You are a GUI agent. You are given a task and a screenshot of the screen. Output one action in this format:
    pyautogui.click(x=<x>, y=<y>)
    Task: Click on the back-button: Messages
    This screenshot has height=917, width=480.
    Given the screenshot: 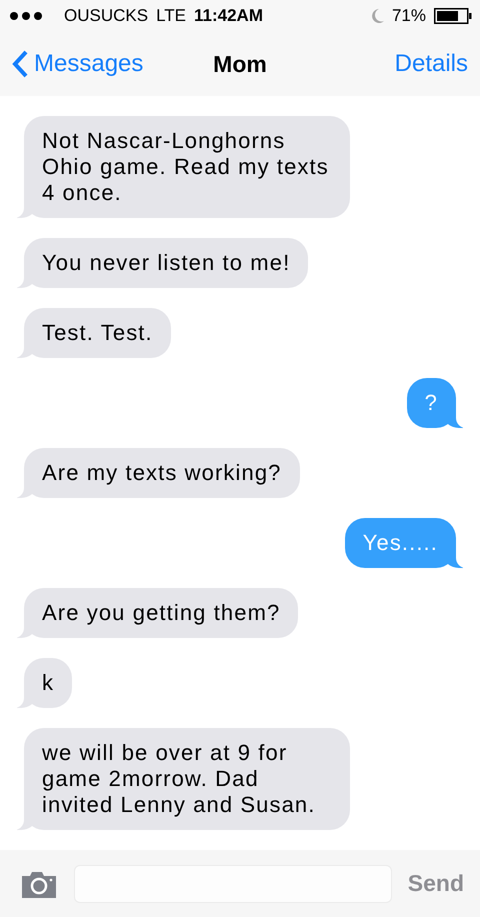 What is the action you would take?
    pyautogui.click(x=113, y=64)
    